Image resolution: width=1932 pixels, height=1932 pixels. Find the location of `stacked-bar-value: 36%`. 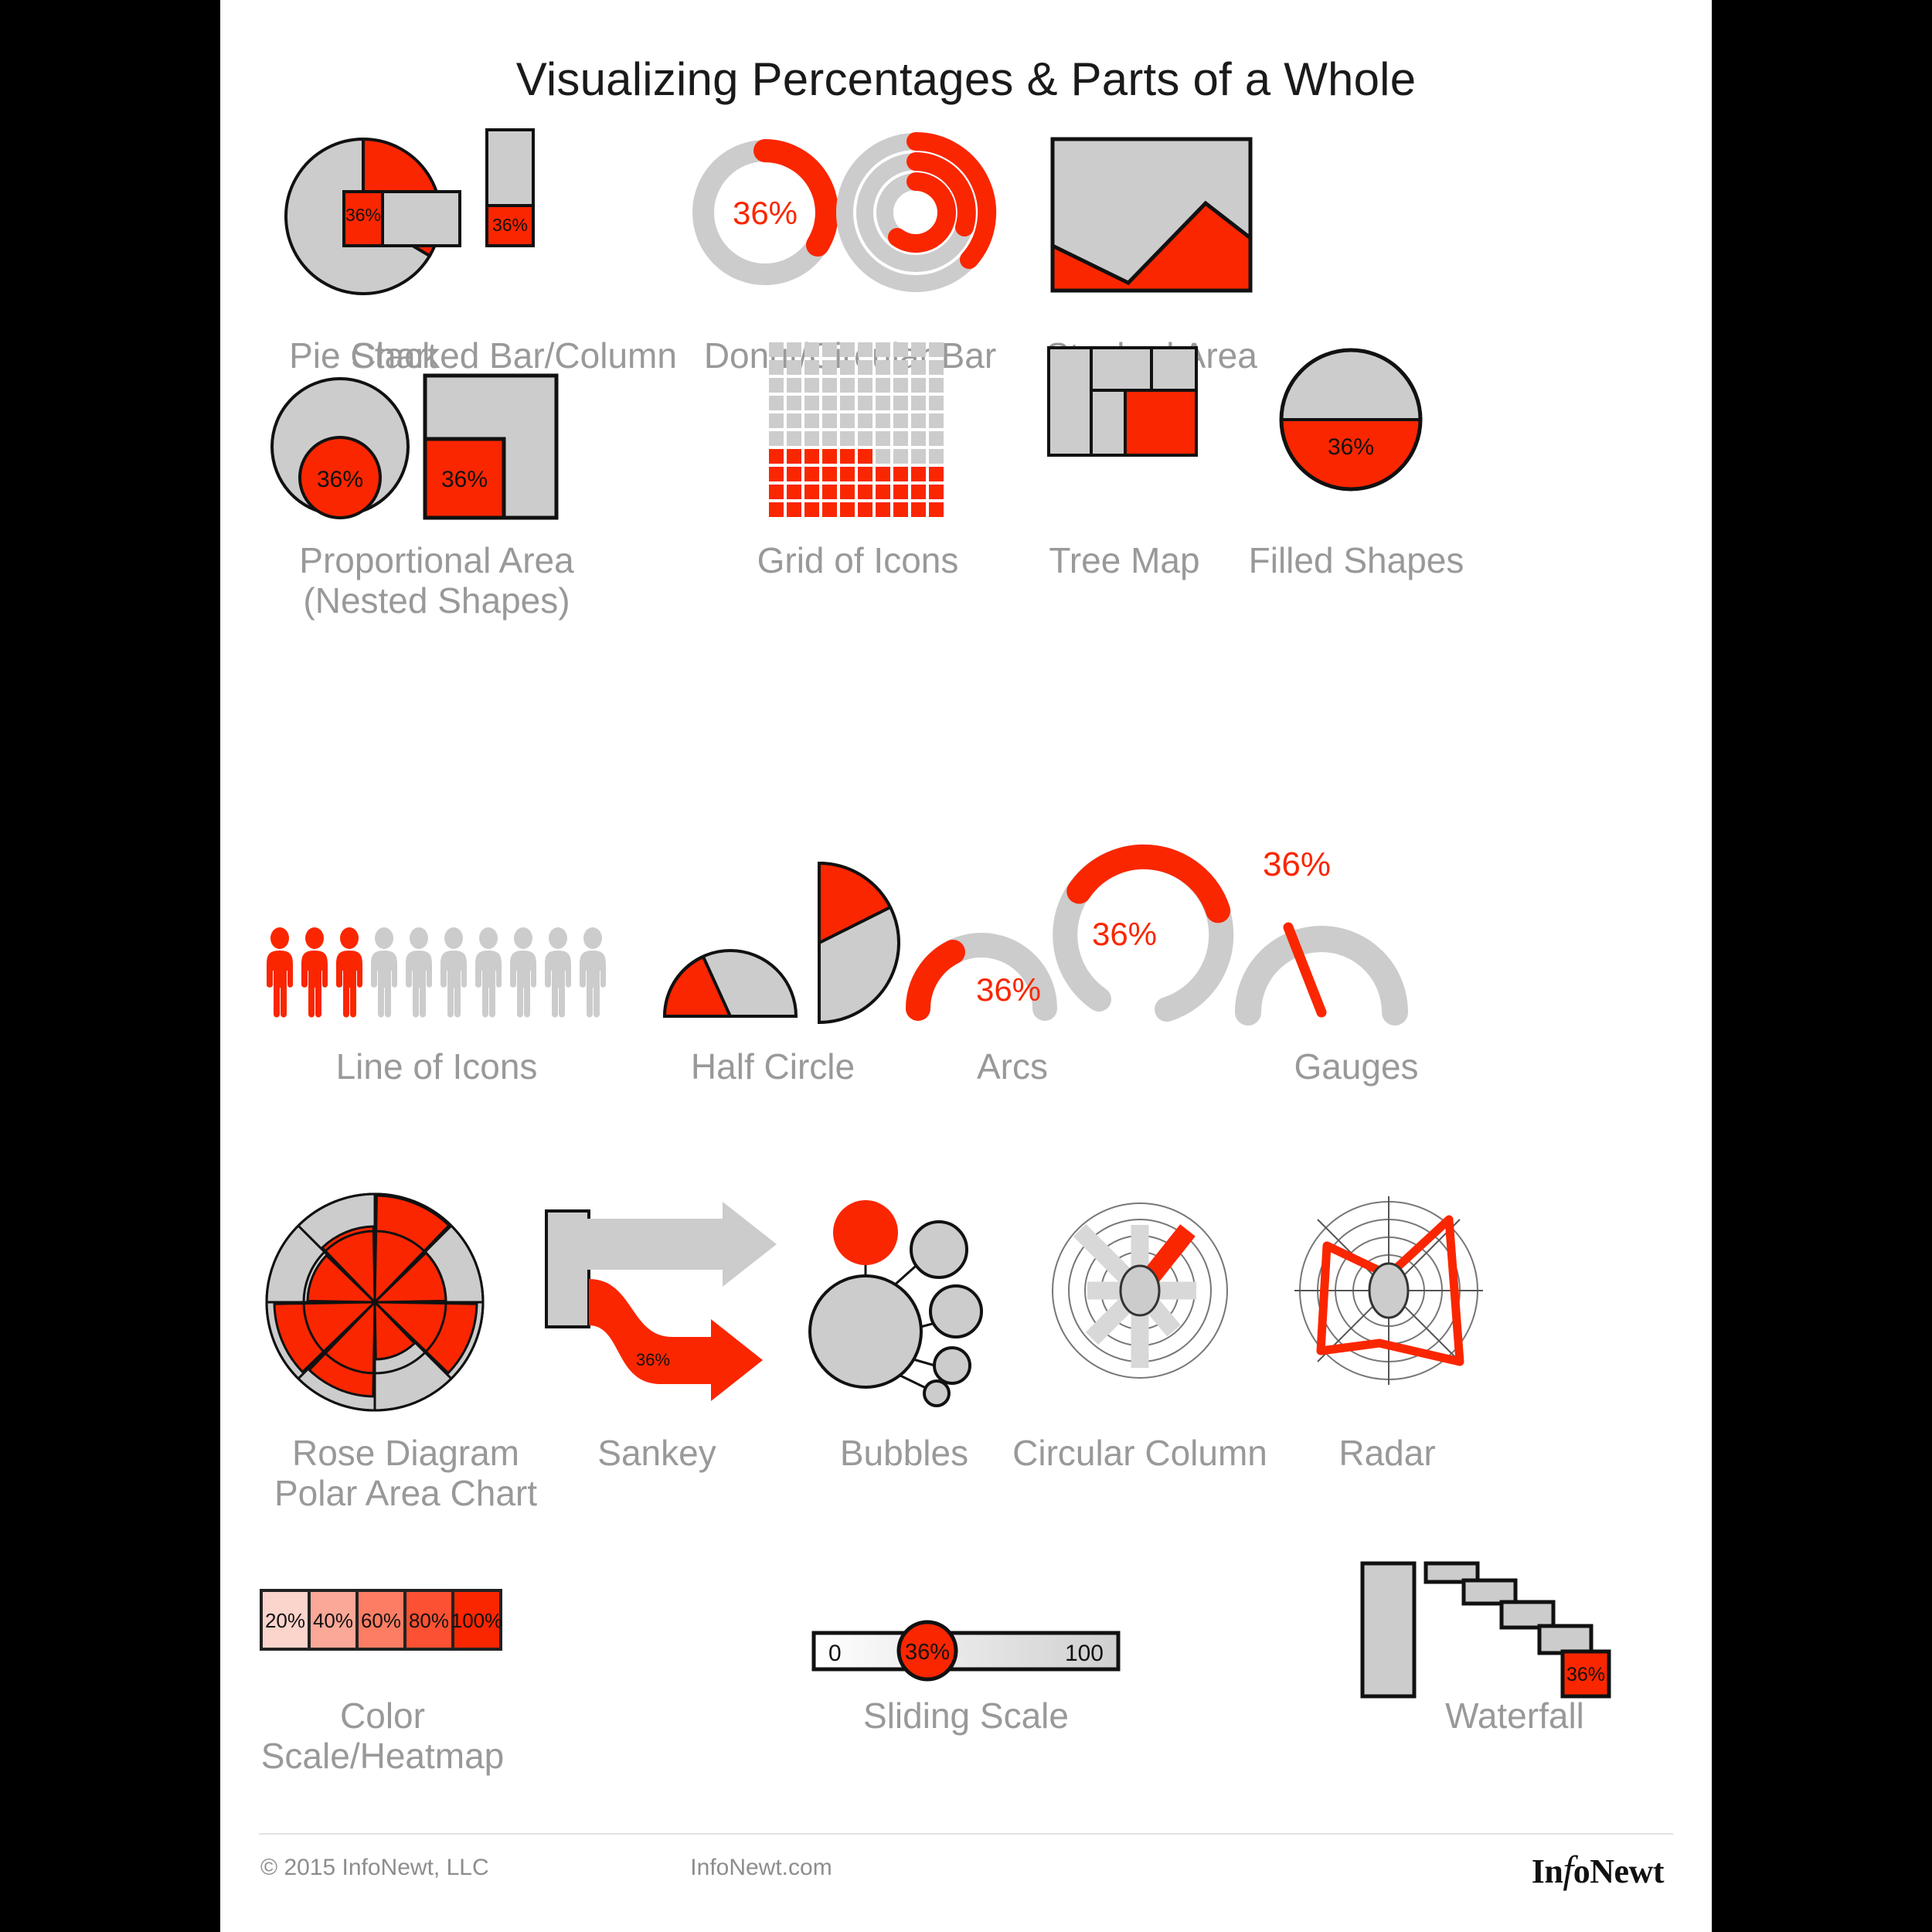

stacked-bar-value: 36% is located at coordinates (363, 215).